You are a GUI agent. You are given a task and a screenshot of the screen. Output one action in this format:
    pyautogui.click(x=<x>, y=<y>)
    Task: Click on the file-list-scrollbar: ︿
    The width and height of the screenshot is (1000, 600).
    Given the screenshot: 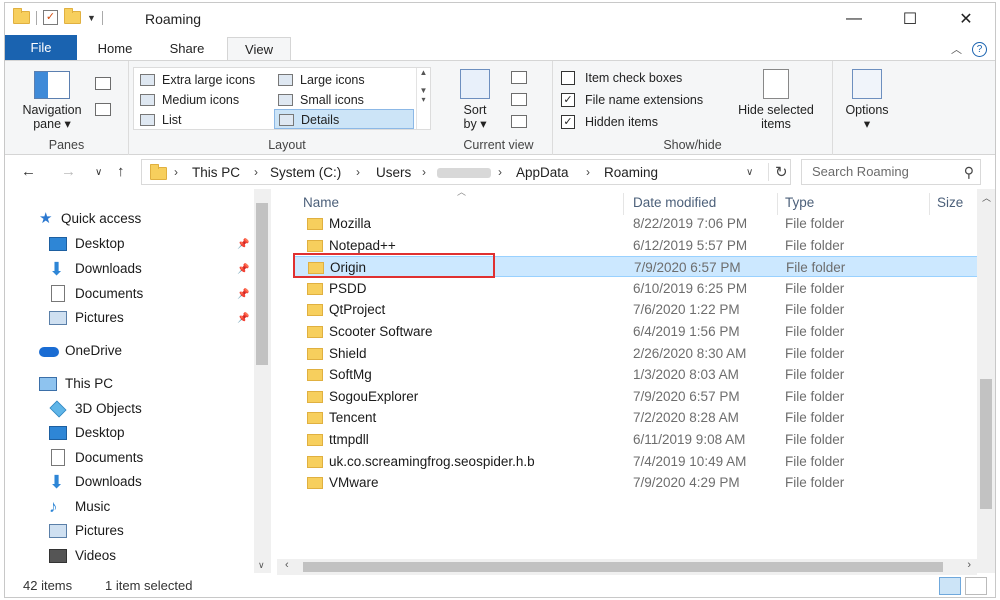 What is the action you would take?
    pyautogui.click(x=986, y=381)
    